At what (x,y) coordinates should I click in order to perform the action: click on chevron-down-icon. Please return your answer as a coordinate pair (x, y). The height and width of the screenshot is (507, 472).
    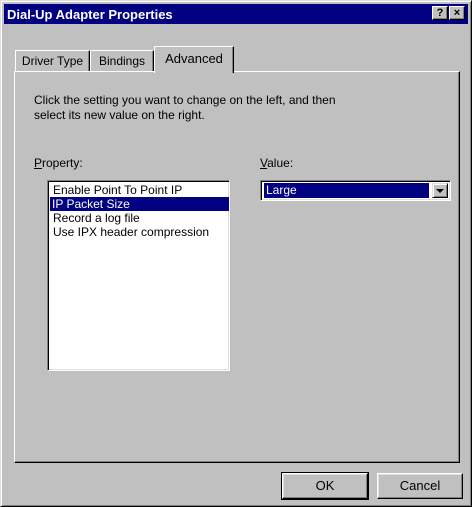
    Looking at the image, I should click on (440, 191).